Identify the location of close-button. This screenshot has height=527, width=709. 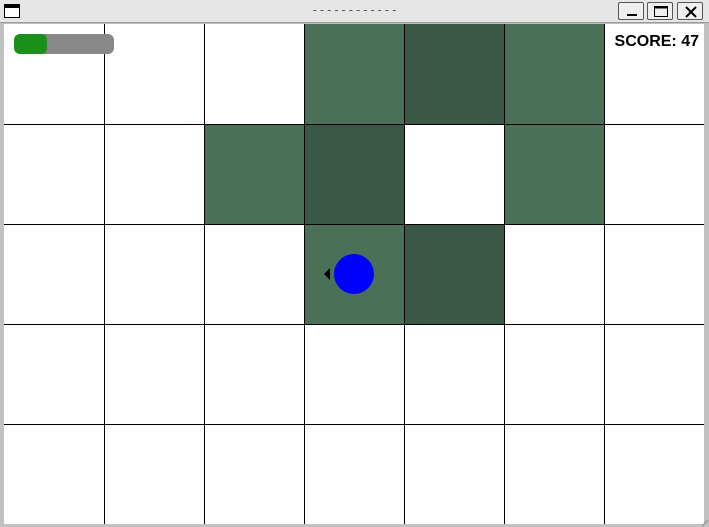
(690, 11).